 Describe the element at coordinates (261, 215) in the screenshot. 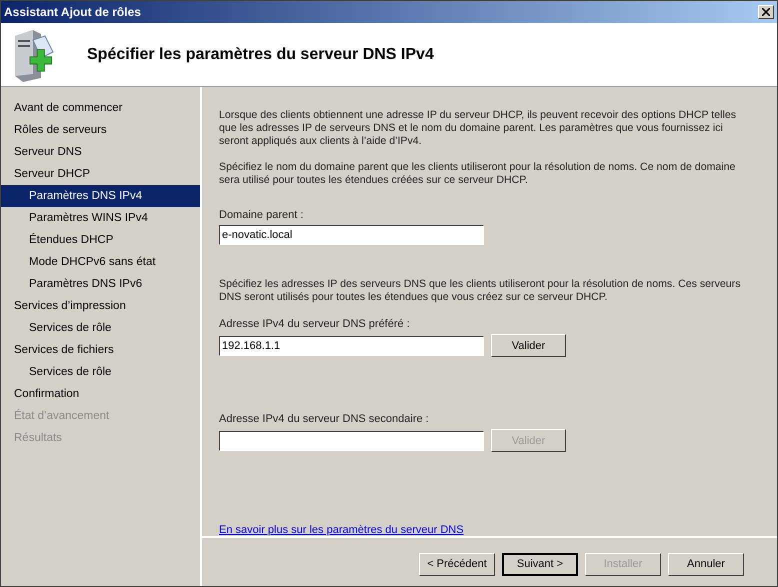

I see `field-label: Domaine parent :` at that location.